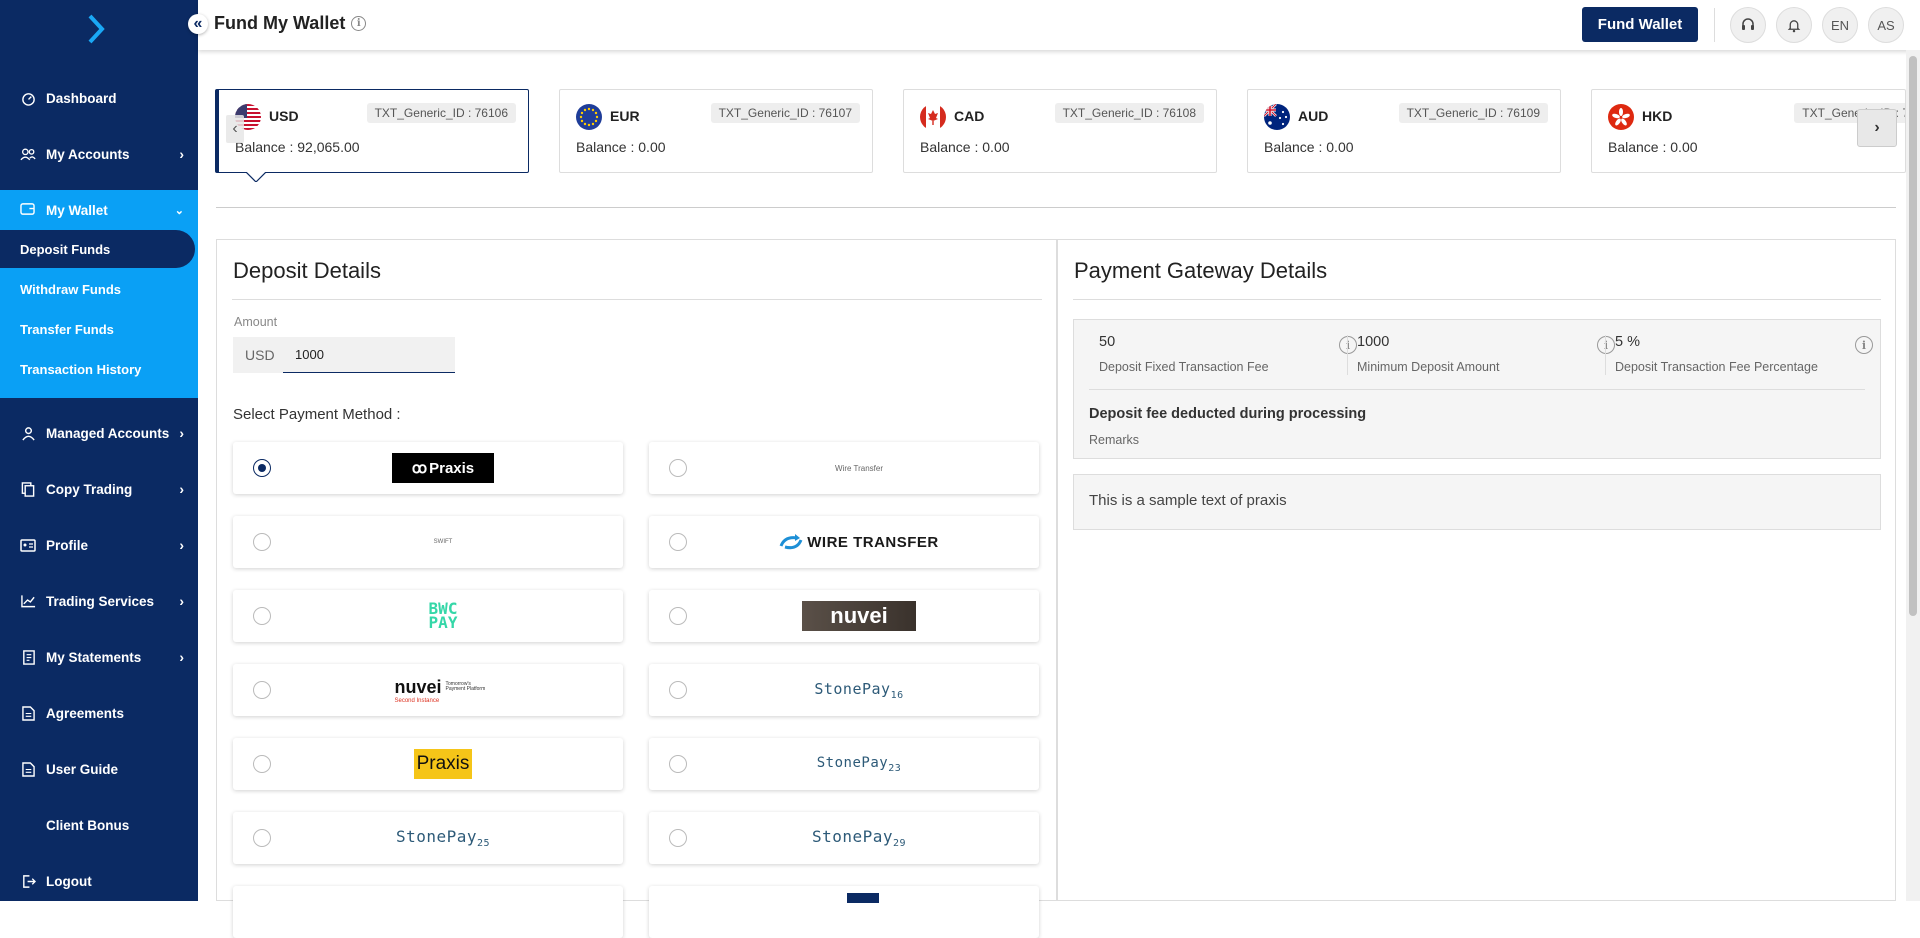  I want to click on logo-text: BWC PAY, so click(443, 615).